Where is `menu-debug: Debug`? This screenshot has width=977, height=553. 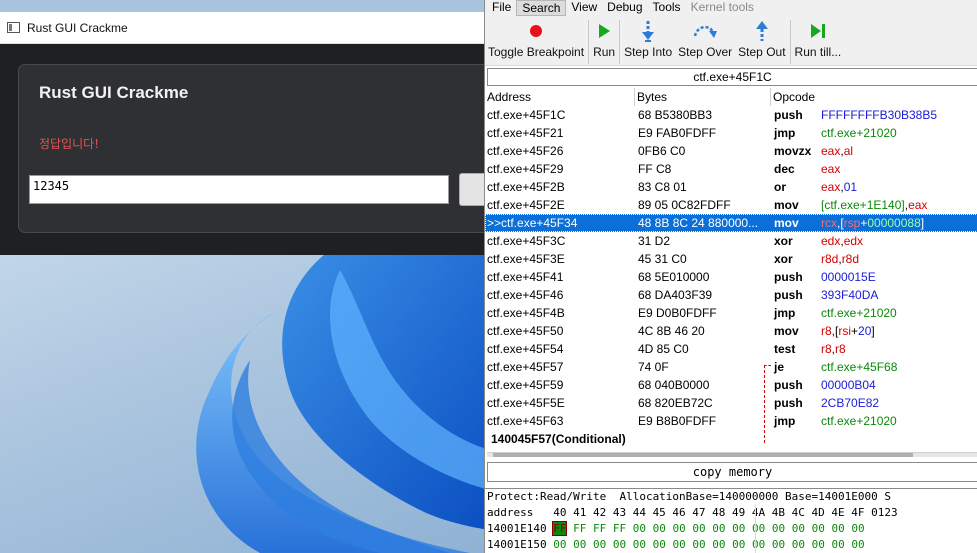
menu-debug: Debug is located at coordinates (624, 8).